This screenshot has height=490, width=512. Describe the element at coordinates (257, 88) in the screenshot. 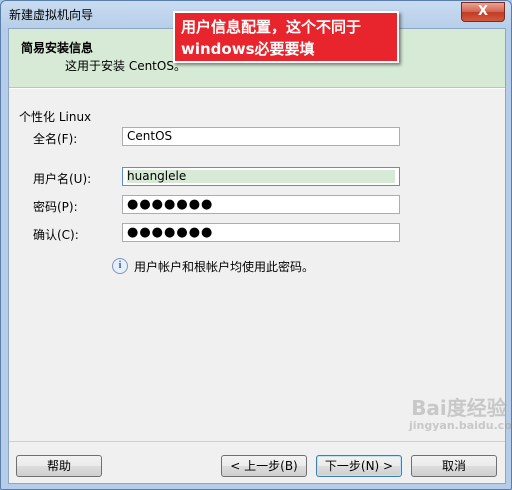

I see `header-divider` at that location.